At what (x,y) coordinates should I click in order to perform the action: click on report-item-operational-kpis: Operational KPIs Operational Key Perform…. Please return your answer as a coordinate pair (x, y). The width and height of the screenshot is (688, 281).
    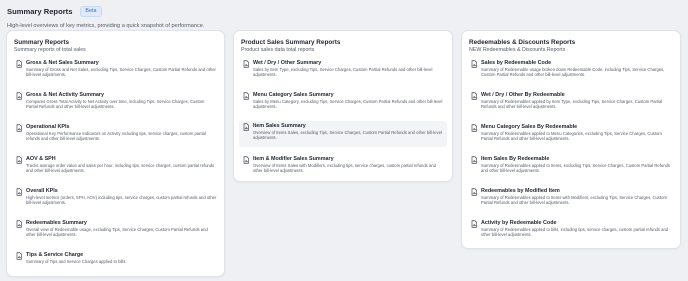
    Looking at the image, I should click on (115, 135).